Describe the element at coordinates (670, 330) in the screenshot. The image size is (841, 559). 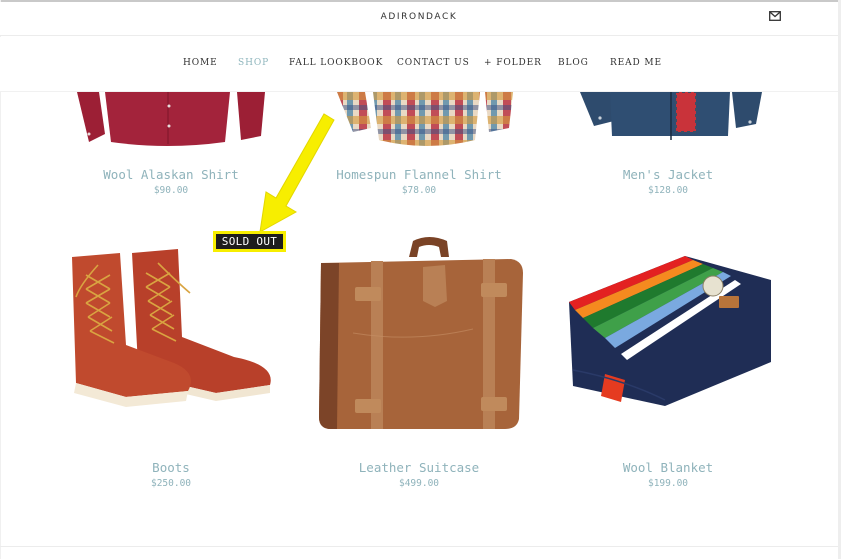
I see `product-image-wool-blanket` at that location.